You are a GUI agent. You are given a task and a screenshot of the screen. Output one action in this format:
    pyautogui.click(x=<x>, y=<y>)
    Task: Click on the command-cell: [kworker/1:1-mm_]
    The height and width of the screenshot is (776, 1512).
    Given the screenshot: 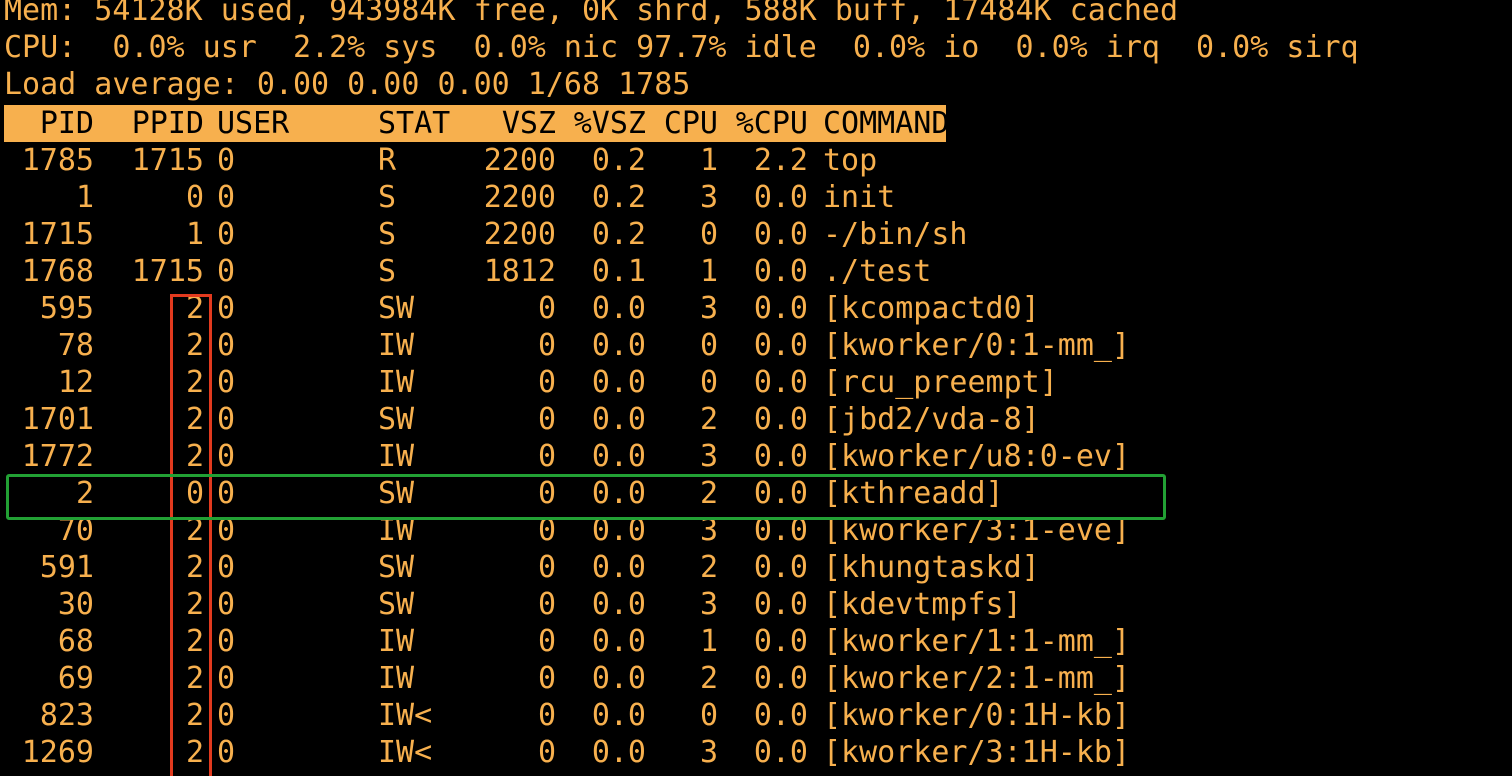 What is the action you would take?
    pyautogui.click(x=977, y=641)
    